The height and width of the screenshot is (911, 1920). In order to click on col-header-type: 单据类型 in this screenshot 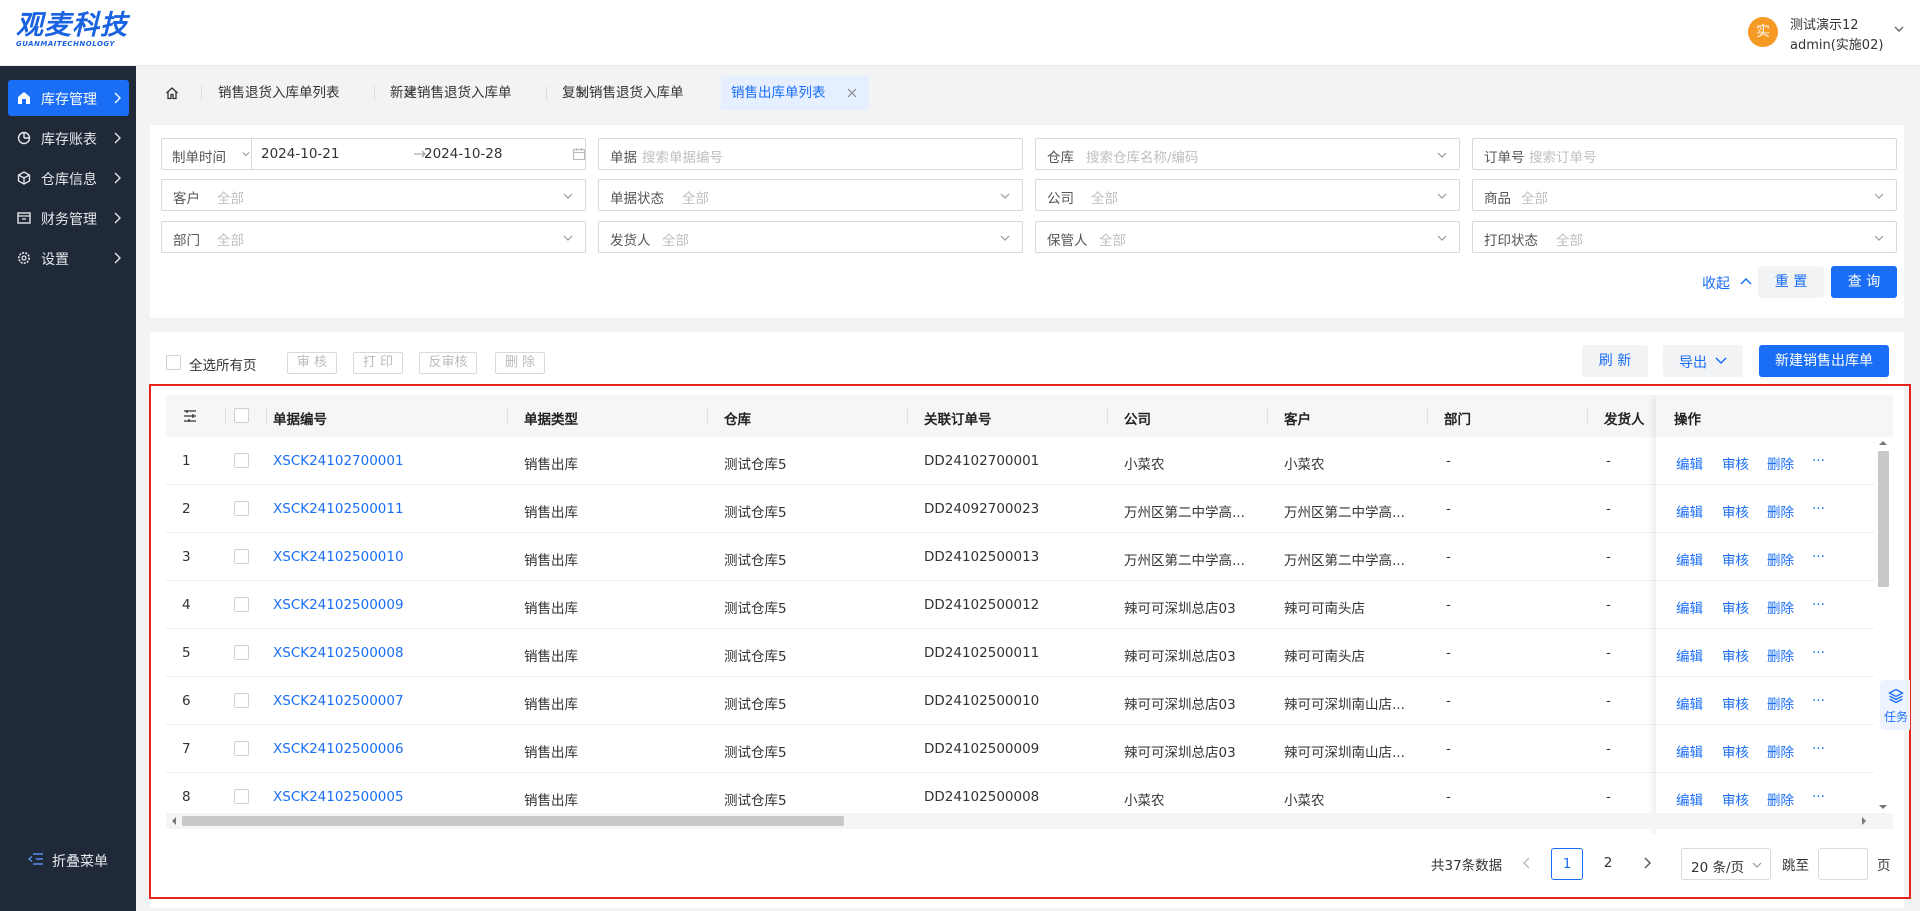, I will do `click(551, 418)`.